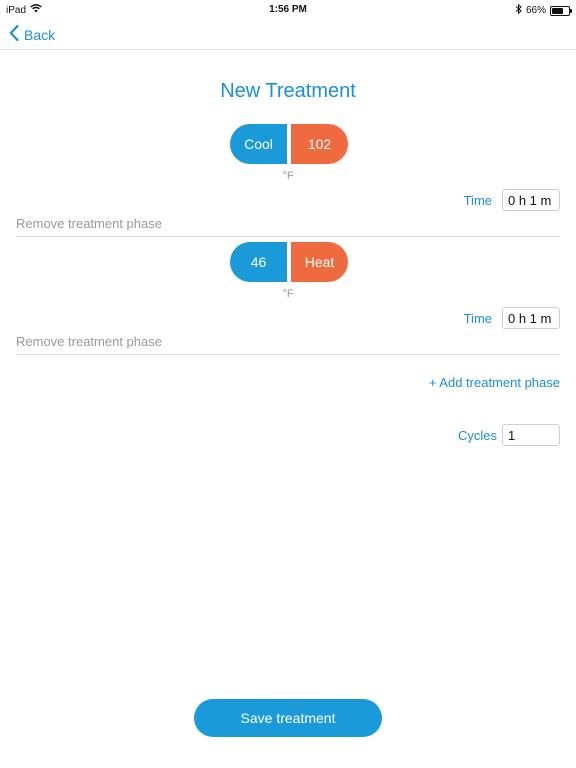 The width and height of the screenshot is (576, 768). Describe the element at coordinates (288, 718) in the screenshot. I see `save-treatment-button: Save treatment` at that location.